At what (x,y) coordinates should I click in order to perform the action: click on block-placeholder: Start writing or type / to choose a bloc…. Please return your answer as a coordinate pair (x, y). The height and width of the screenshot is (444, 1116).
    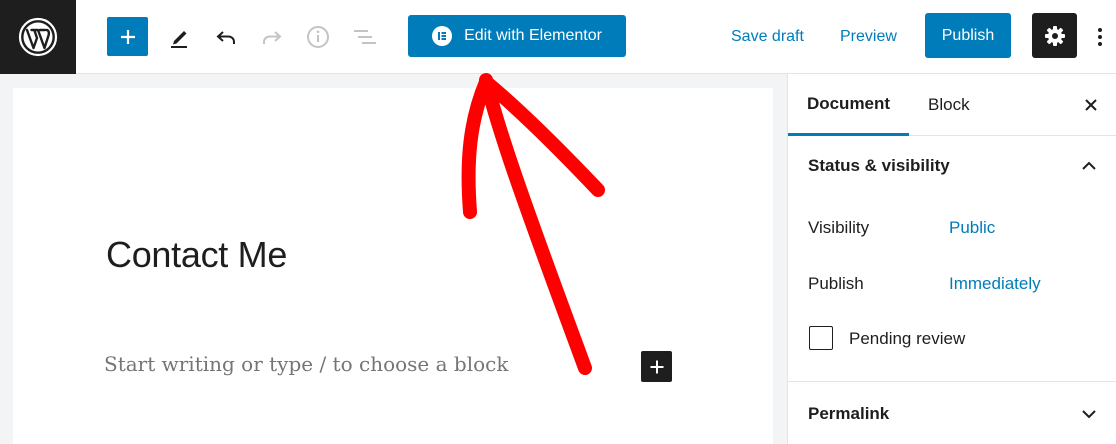
    Looking at the image, I should click on (306, 364).